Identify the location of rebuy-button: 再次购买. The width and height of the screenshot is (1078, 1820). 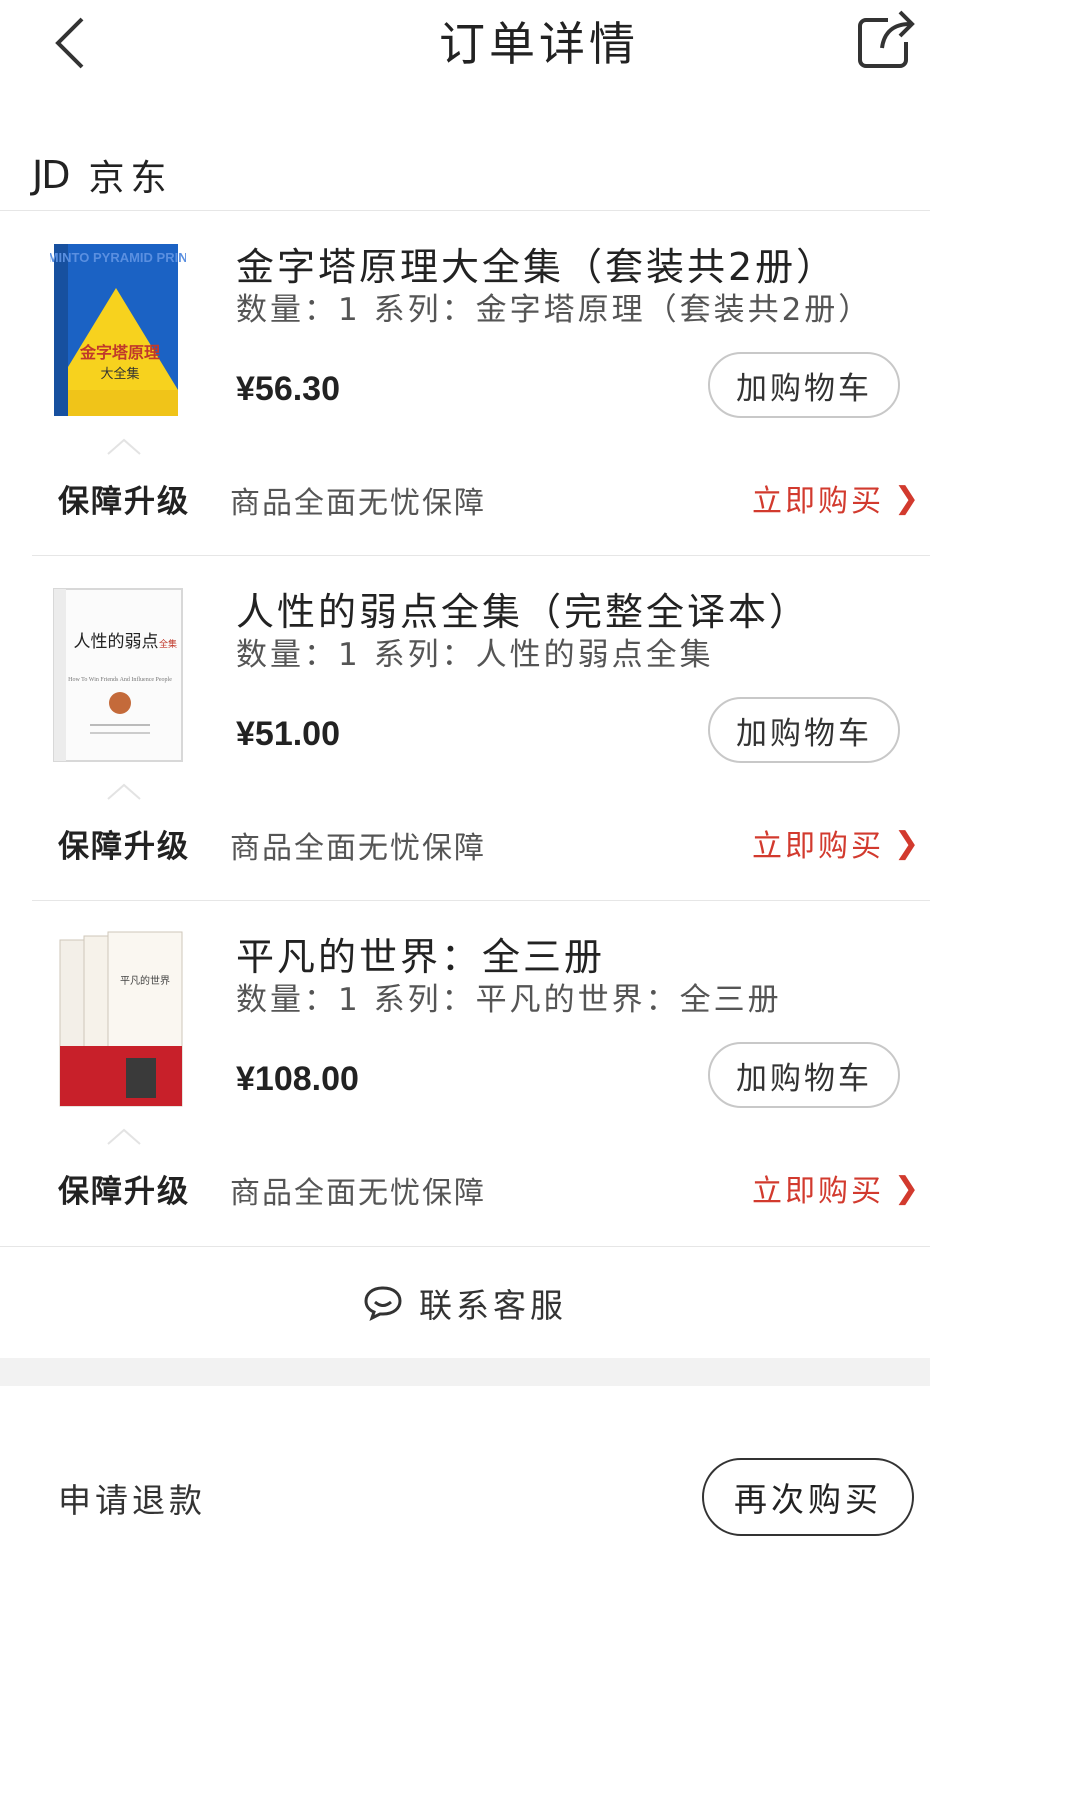
(808, 1497).